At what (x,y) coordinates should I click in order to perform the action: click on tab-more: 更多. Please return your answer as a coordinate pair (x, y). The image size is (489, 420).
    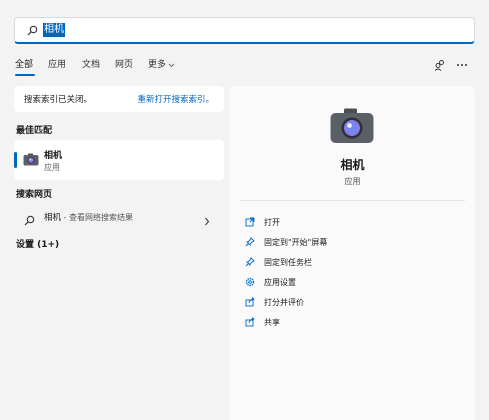
    Looking at the image, I should click on (161, 65).